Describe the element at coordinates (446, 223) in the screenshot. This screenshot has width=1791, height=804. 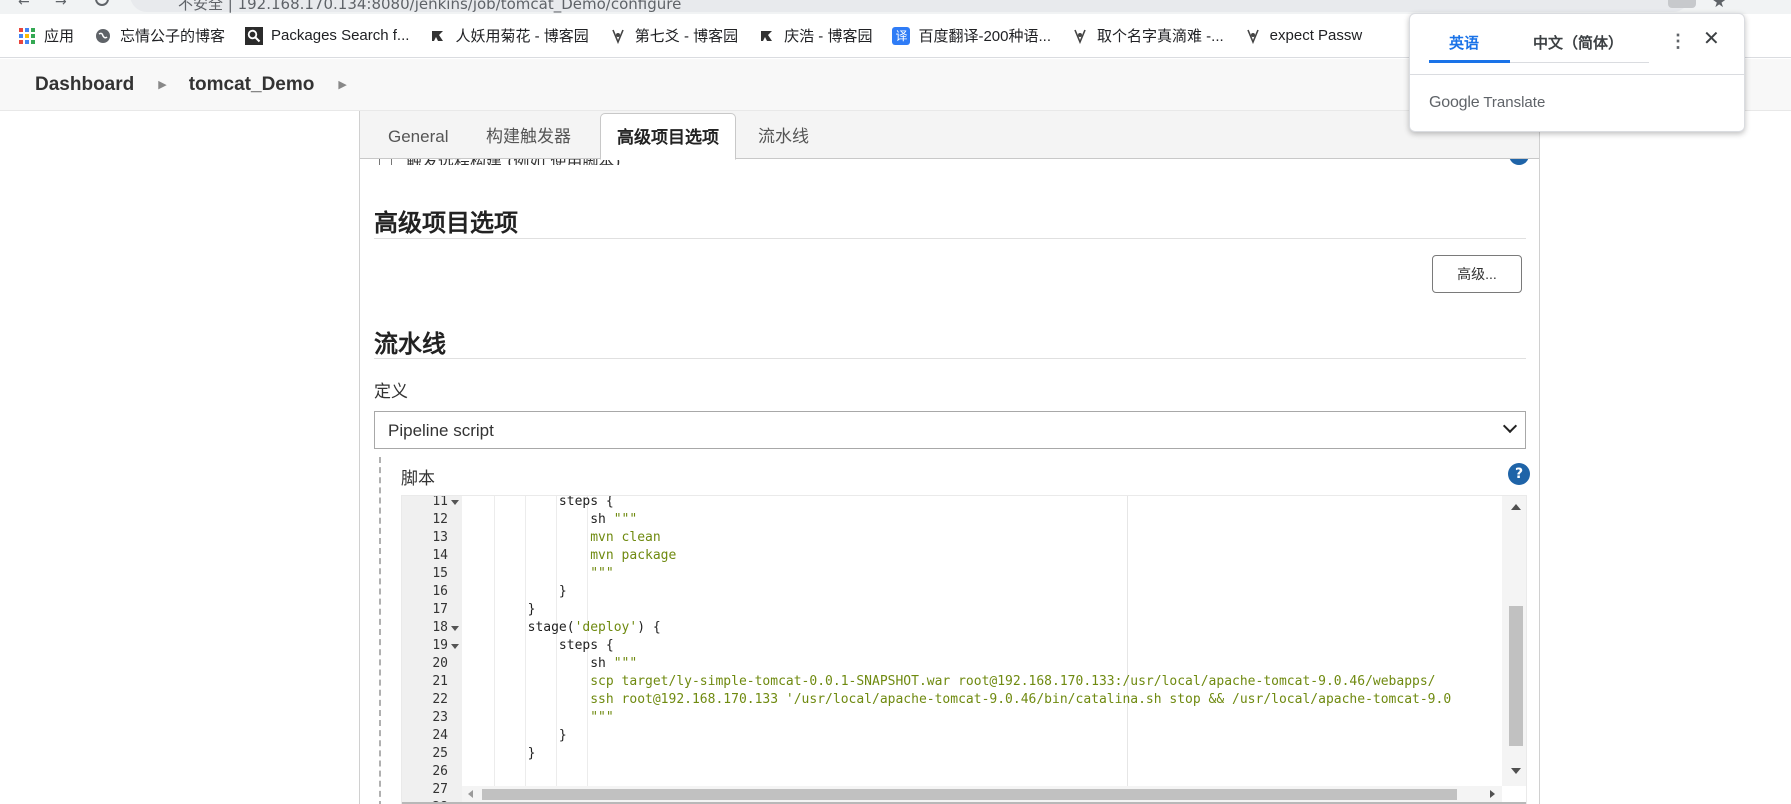
I see `advanced-options-heading: 高级项目选项` at that location.